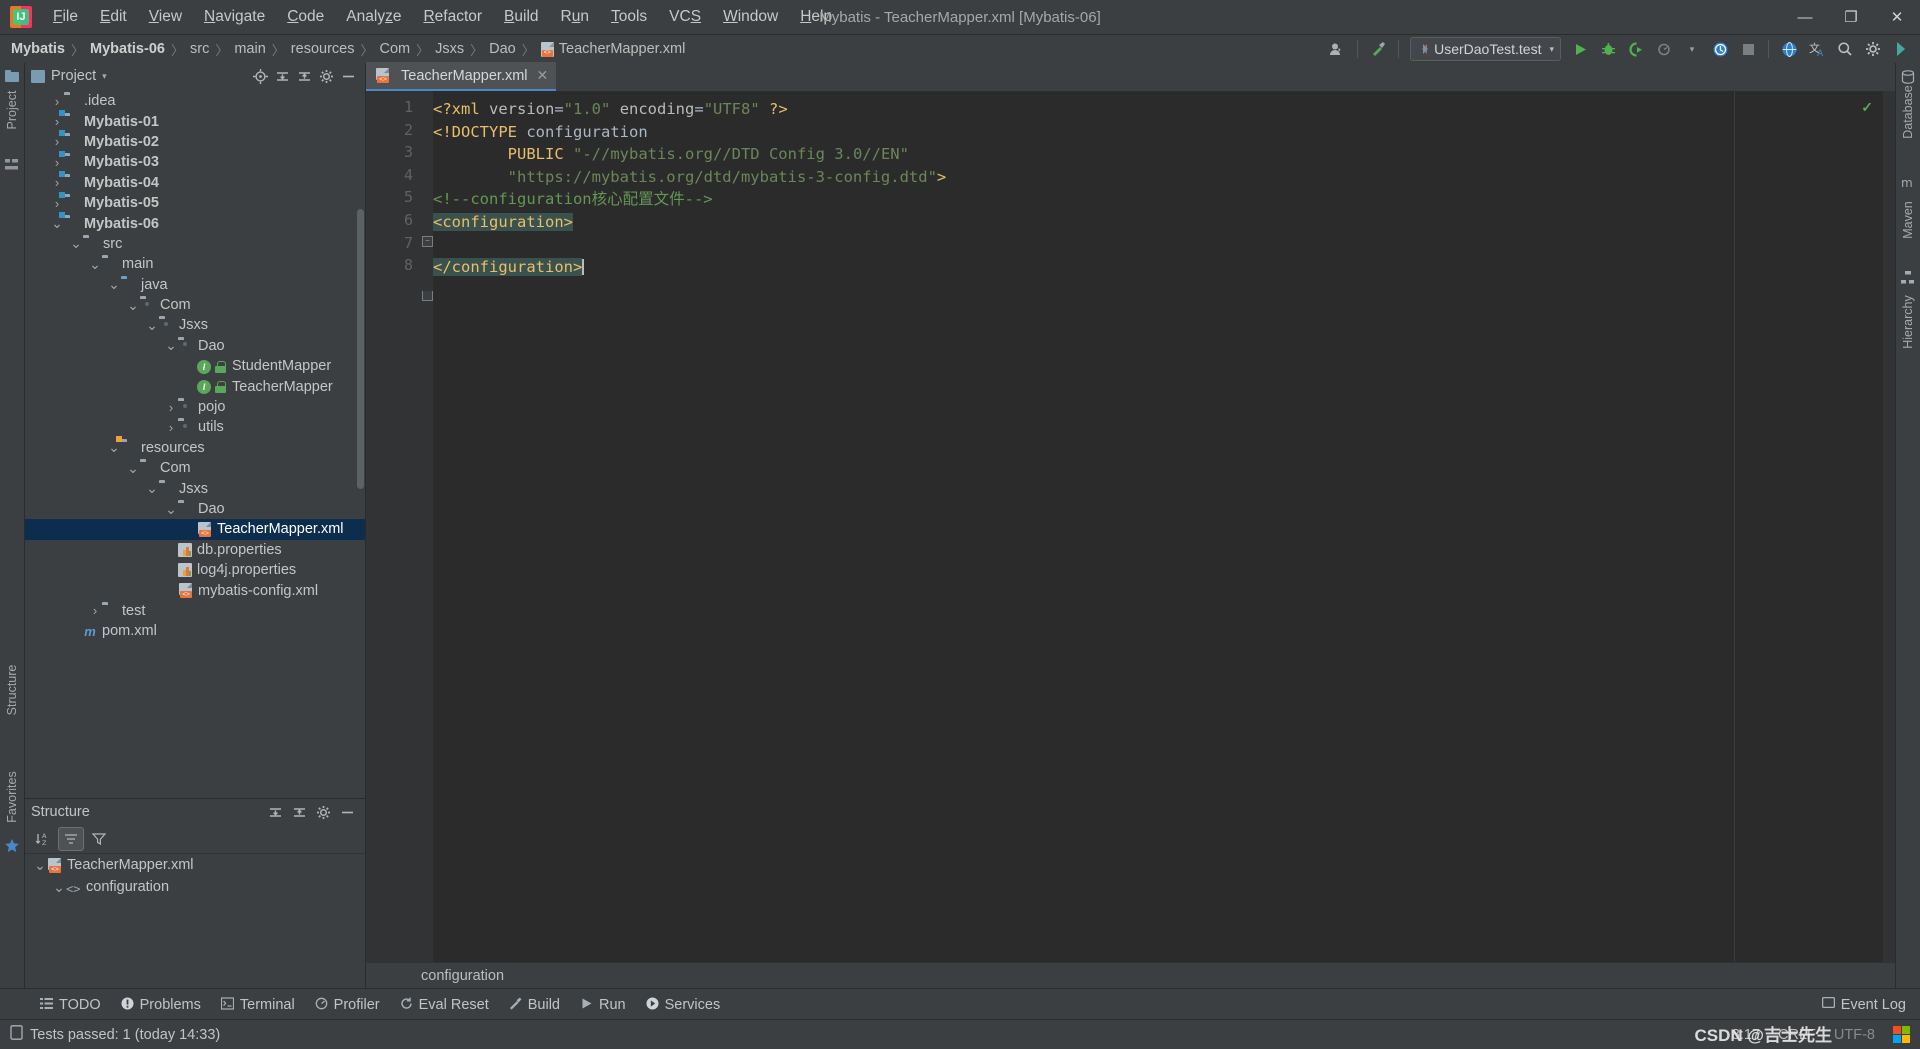 The height and width of the screenshot is (1049, 1920). I want to click on tree-item-mybatis-config-xml: <> mybatis-config.xml, so click(195, 590).